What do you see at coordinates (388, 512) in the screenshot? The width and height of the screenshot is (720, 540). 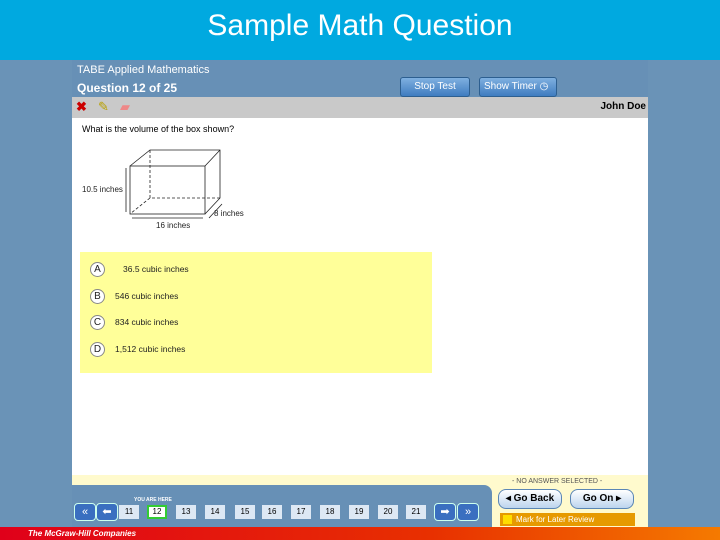 I see `page-20-button: 20` at bounding box center [388, 512].